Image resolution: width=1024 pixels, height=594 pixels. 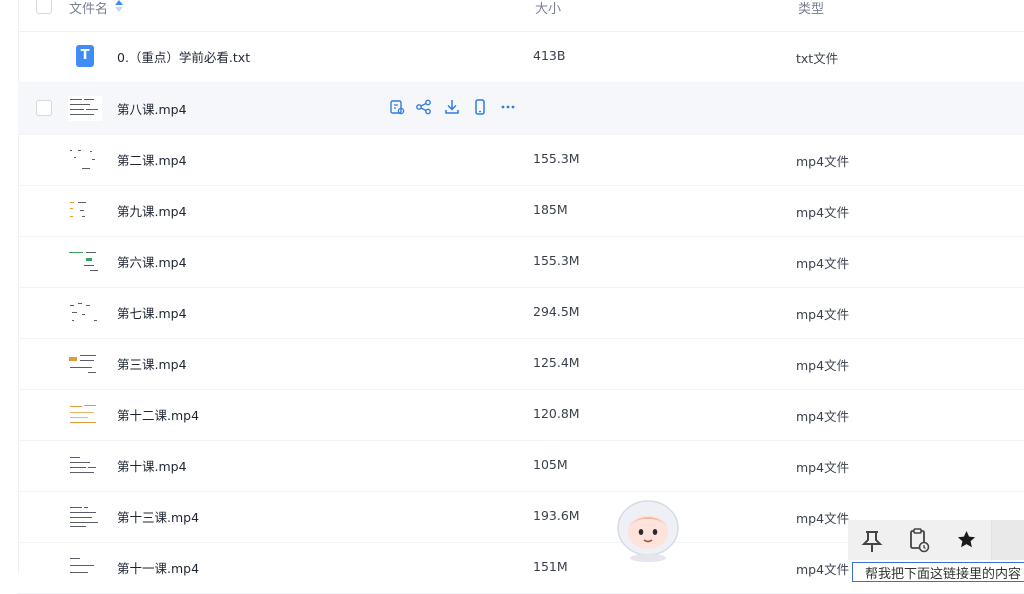 What do you see at coordinates (44, 108) in the screenshot?
I see `row-checkbox` at bounding box center [44, 108].